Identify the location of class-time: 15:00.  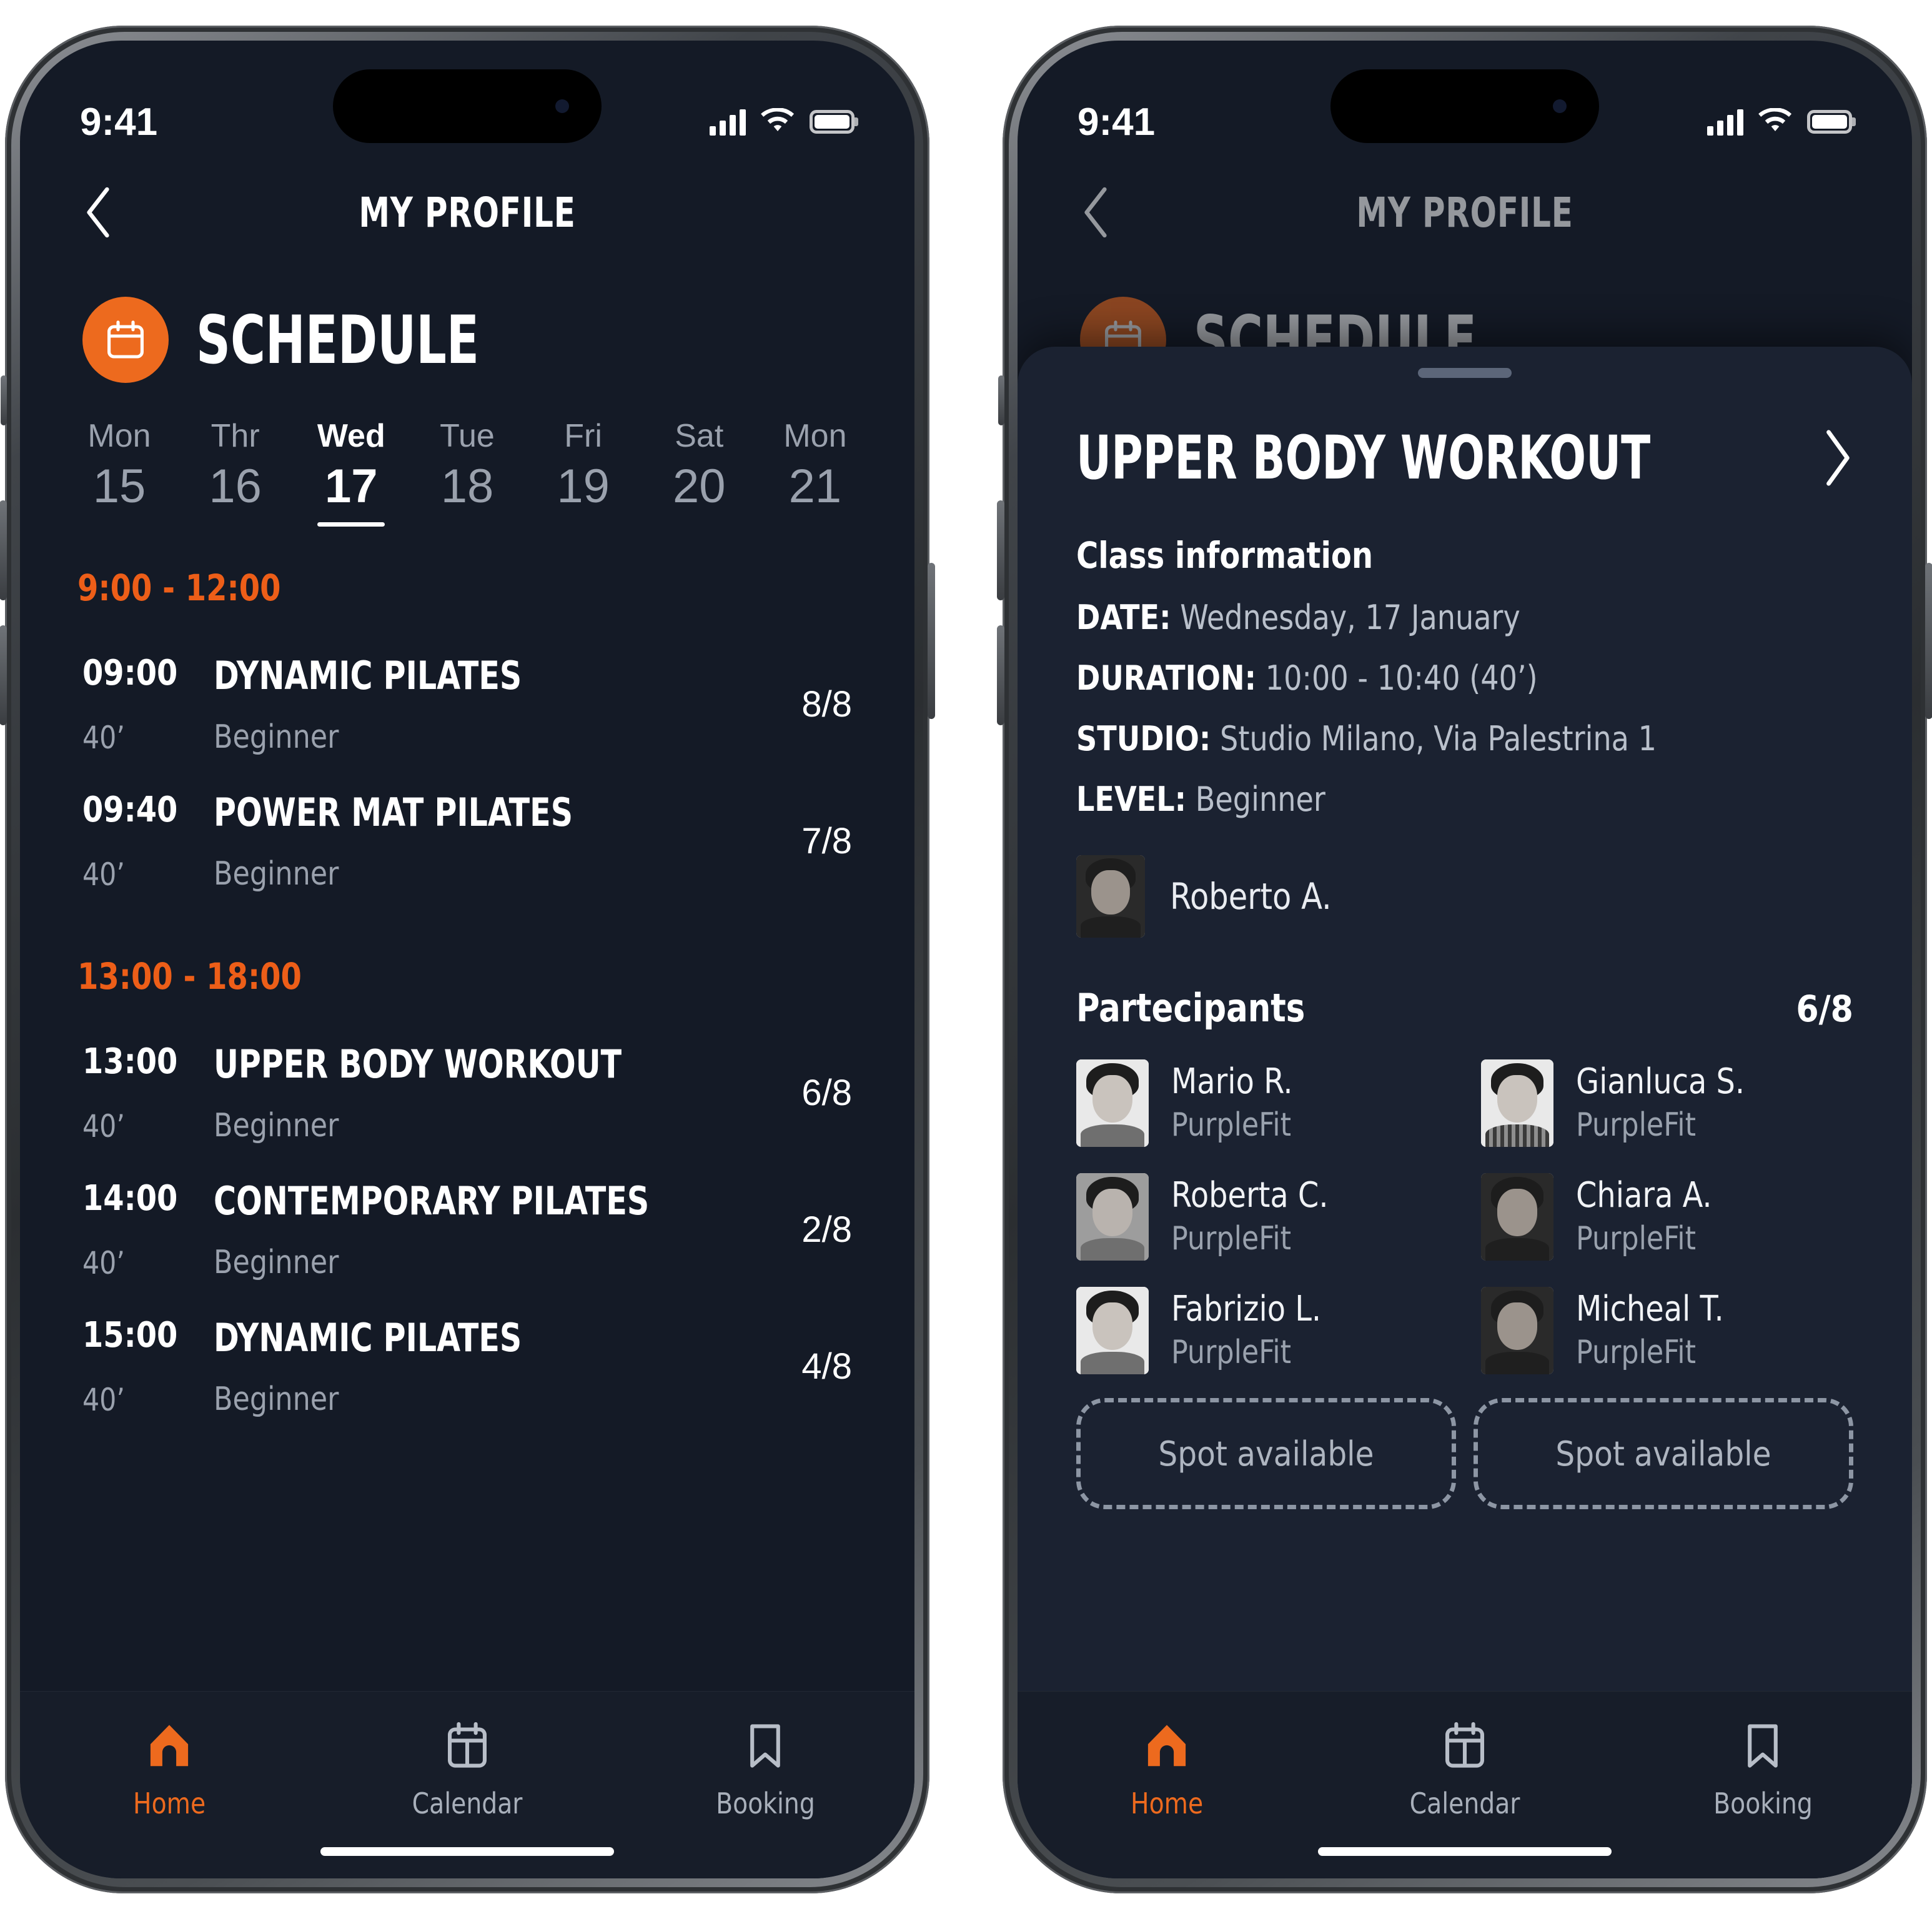
(130, 1335).